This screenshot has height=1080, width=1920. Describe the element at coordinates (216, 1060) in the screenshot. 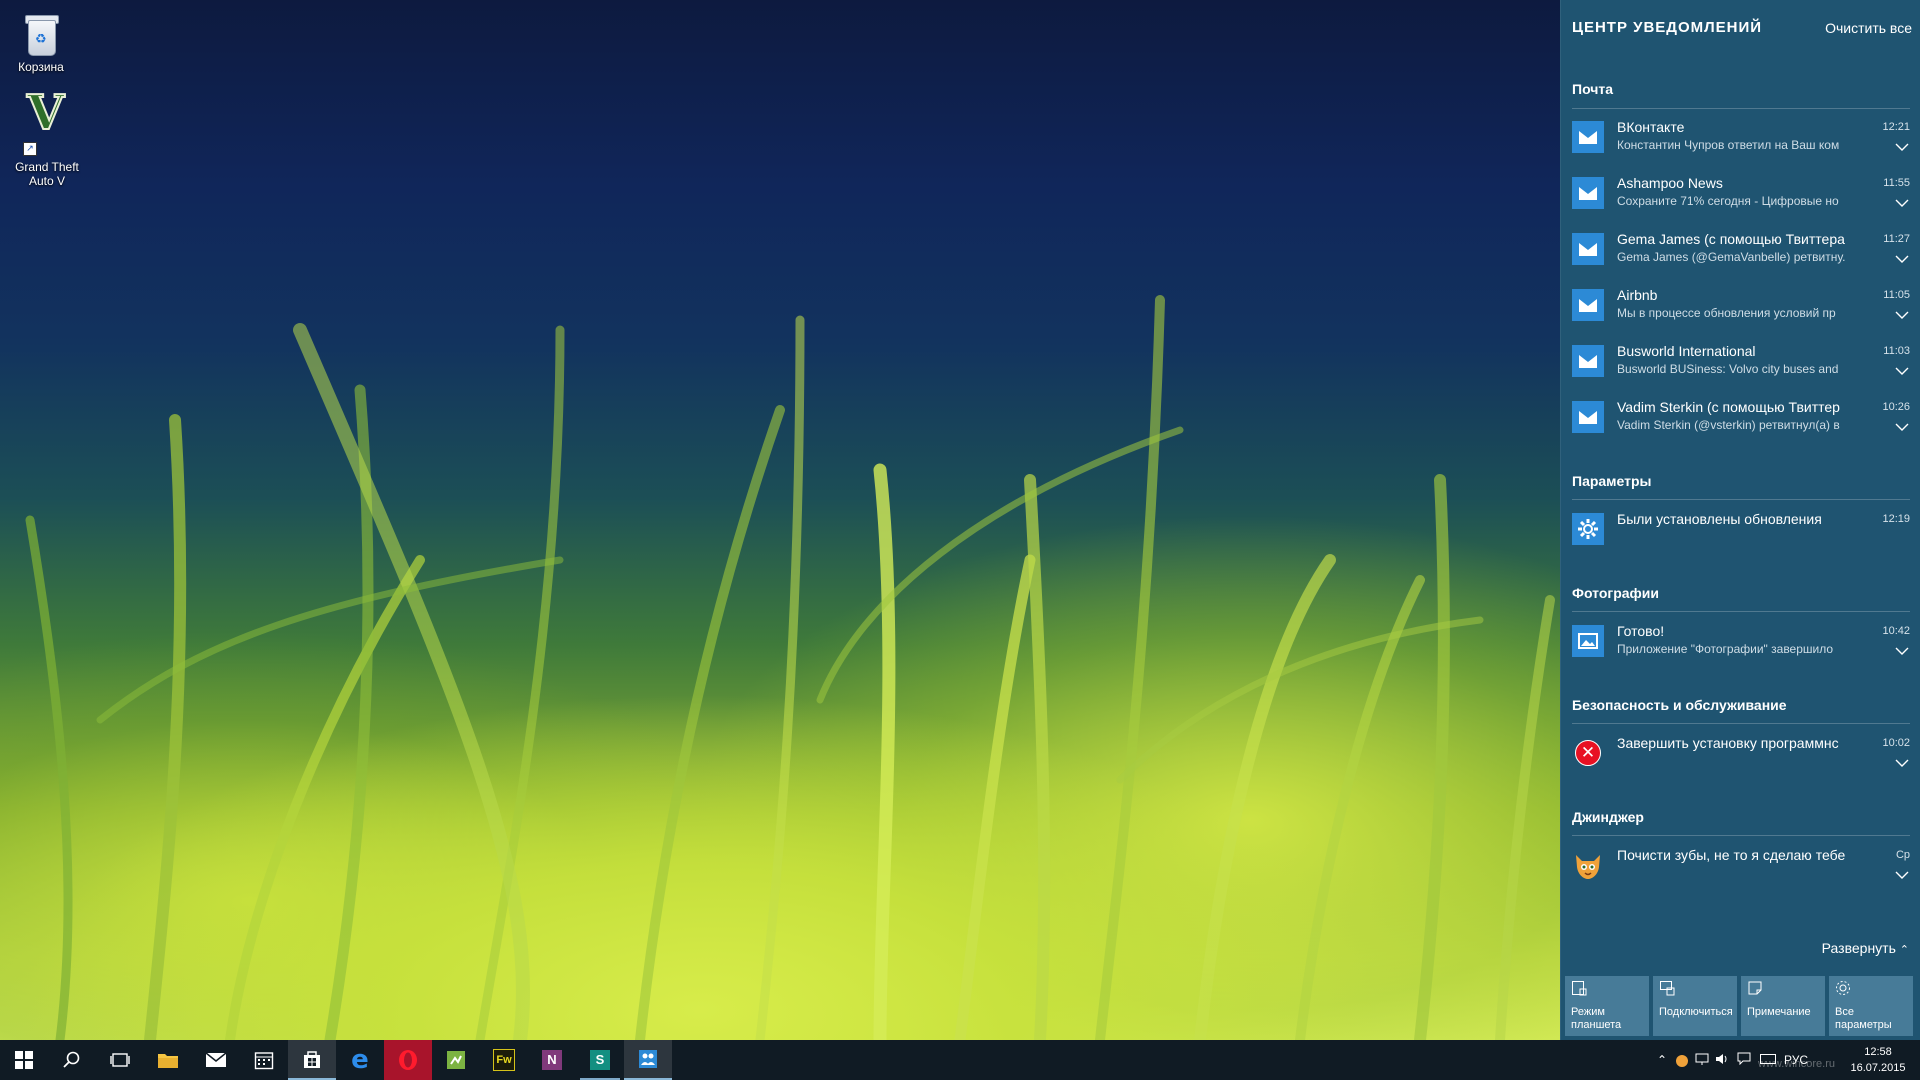

I see `taskbar-mail` at that location.